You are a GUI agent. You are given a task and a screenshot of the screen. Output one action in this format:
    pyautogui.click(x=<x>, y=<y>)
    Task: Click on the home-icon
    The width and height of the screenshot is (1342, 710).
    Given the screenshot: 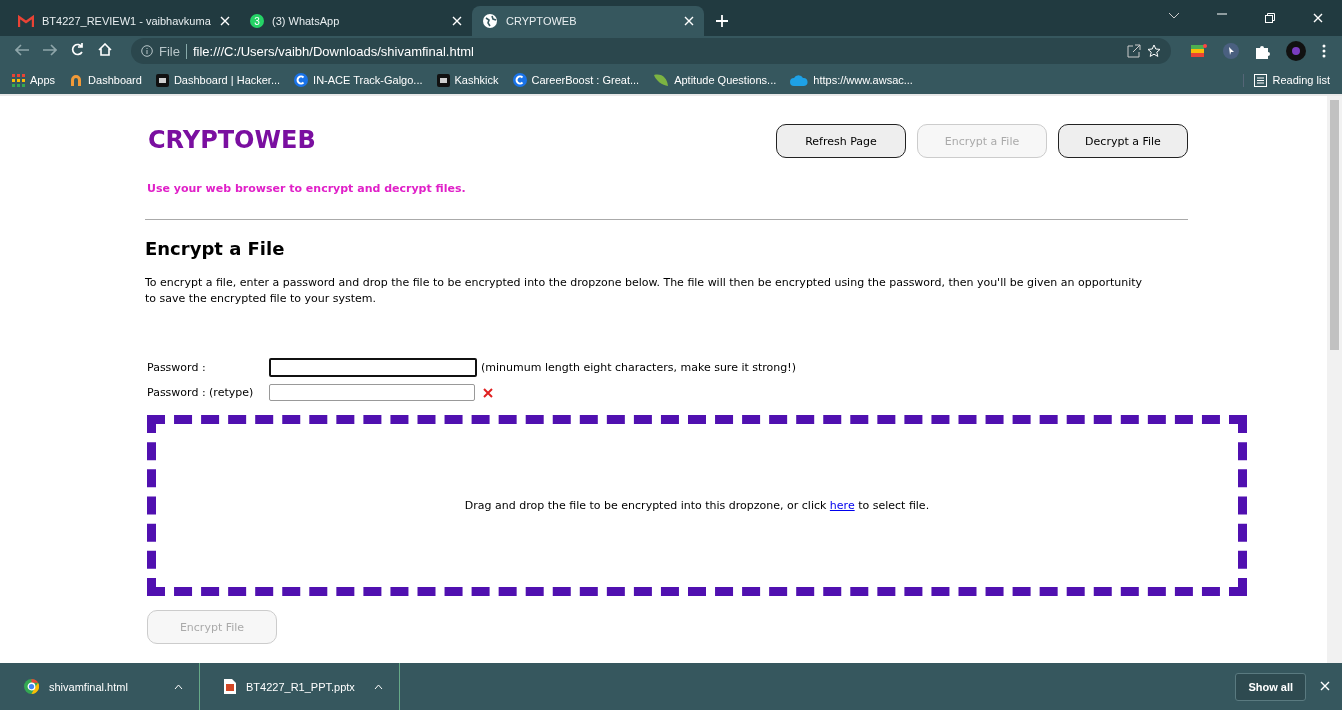 What is the action you would take?
    pyautogui.click(x=105, y=49)
    